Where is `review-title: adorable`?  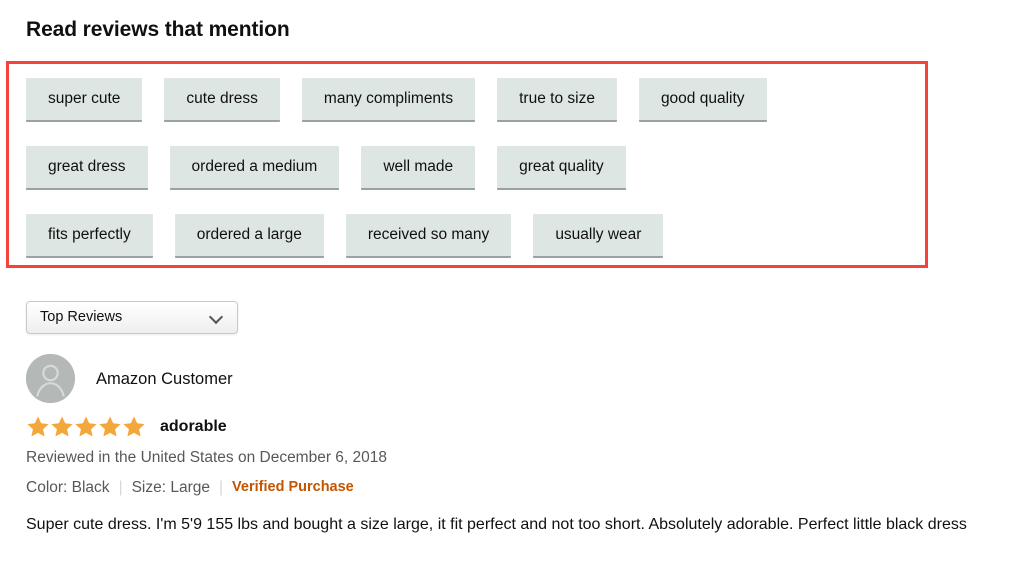
review-title: adorable is located at coordinates (193, 427).